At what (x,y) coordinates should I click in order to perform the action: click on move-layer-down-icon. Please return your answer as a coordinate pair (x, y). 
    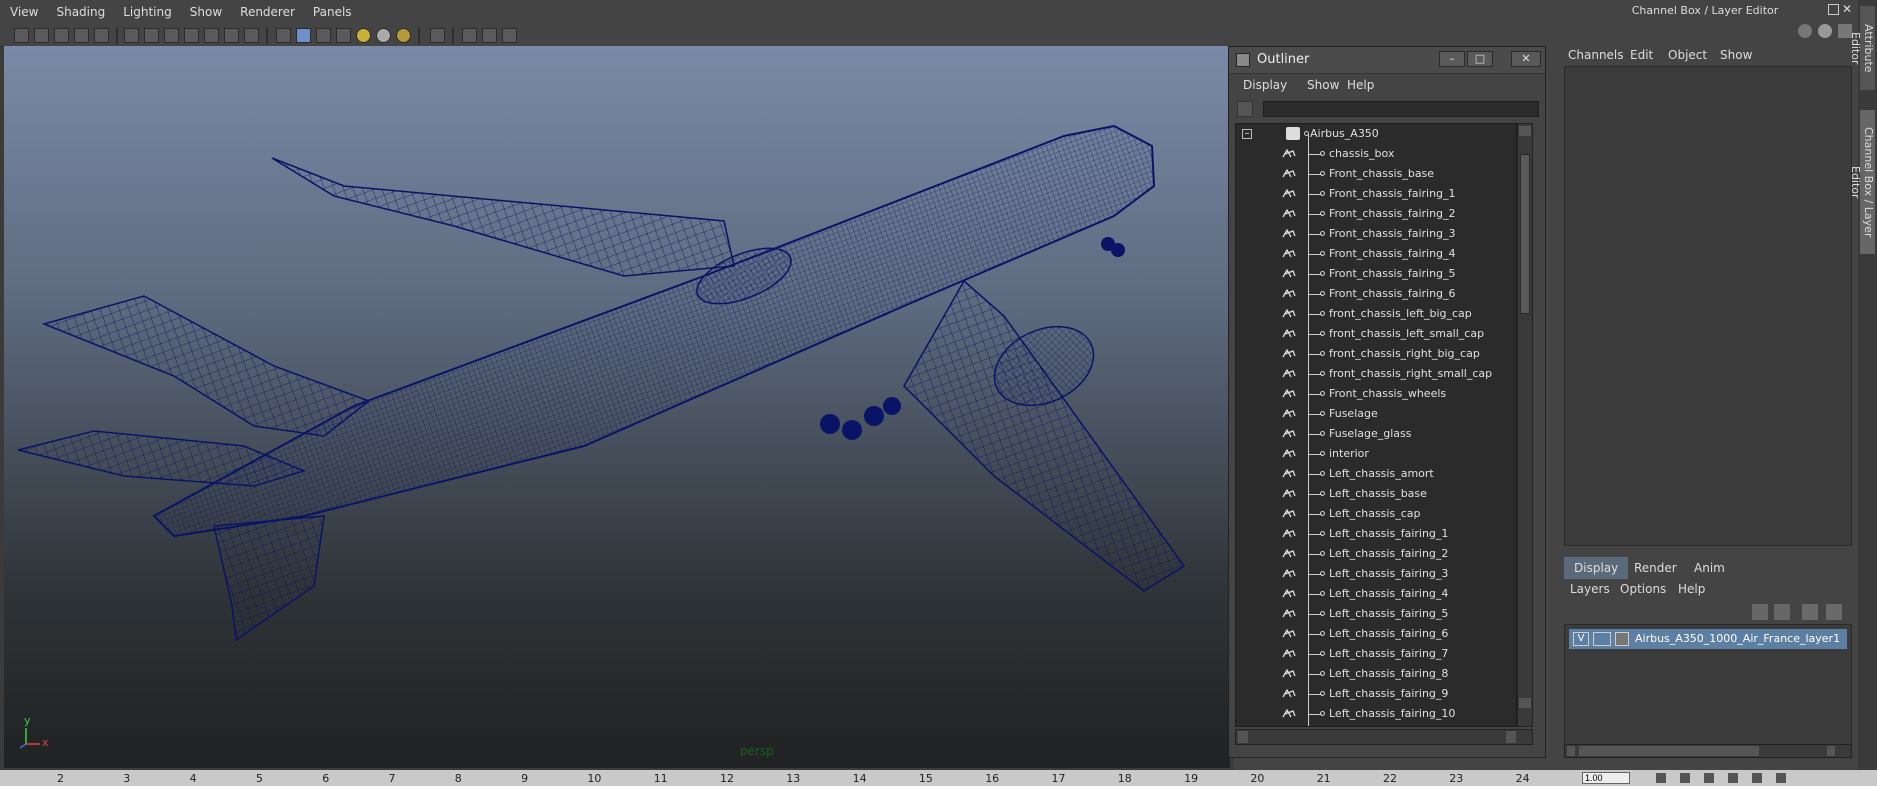
    Looking at the image, I should click on (1834, 612).